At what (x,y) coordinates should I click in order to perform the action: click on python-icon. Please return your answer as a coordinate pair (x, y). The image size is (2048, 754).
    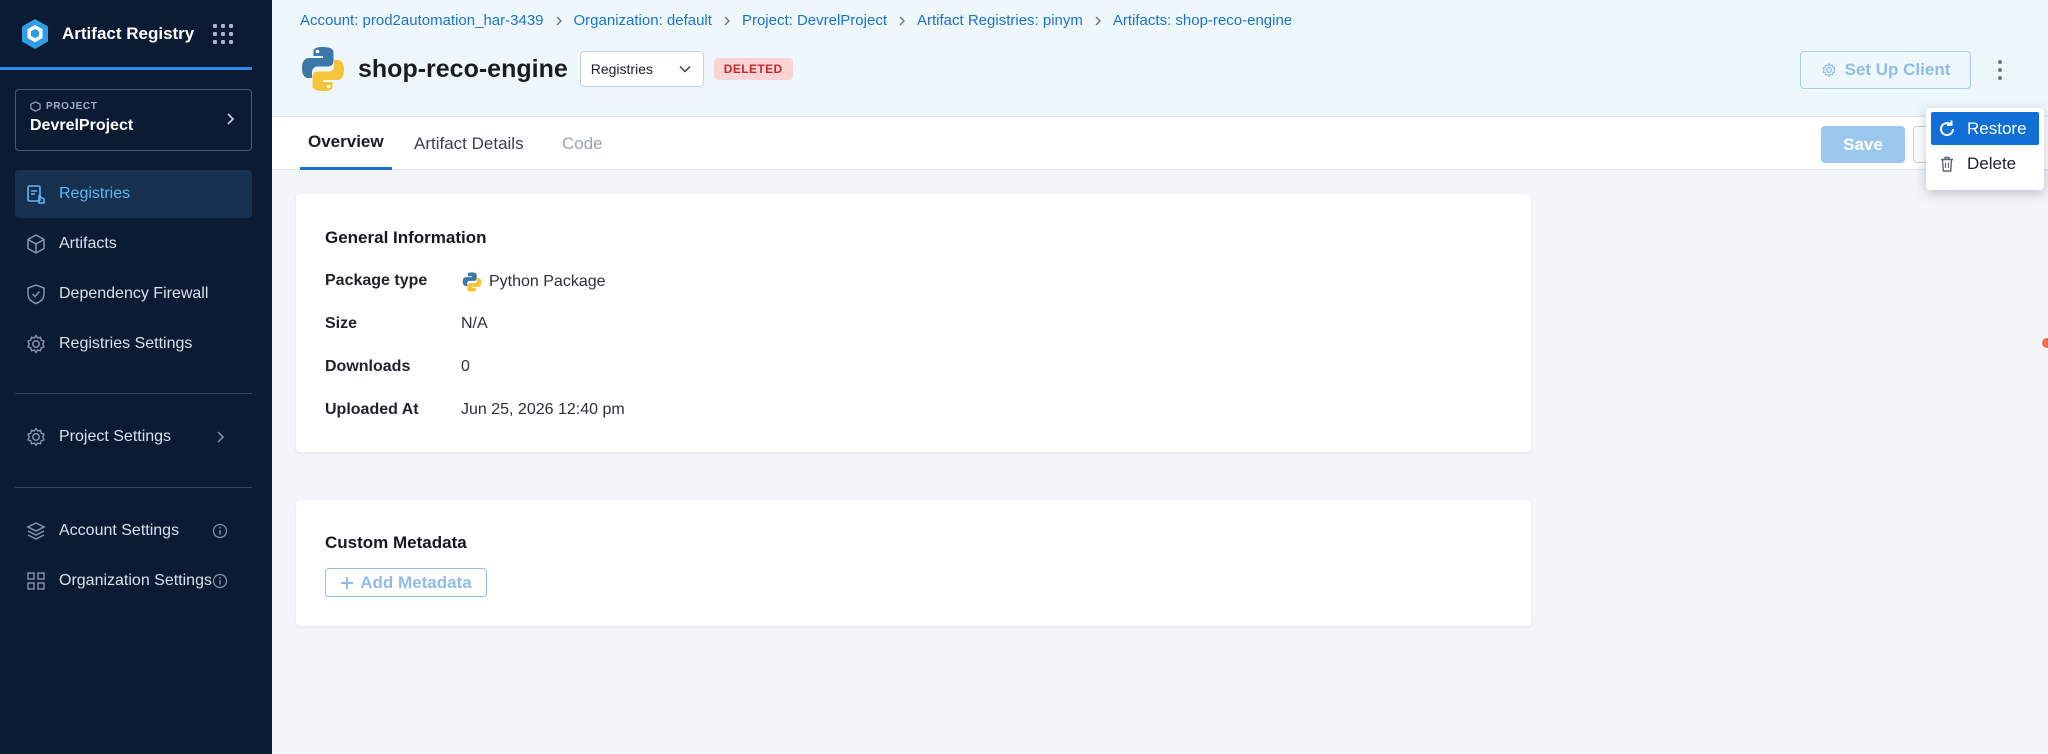
    Looking at the image, I should click on (472, 282).